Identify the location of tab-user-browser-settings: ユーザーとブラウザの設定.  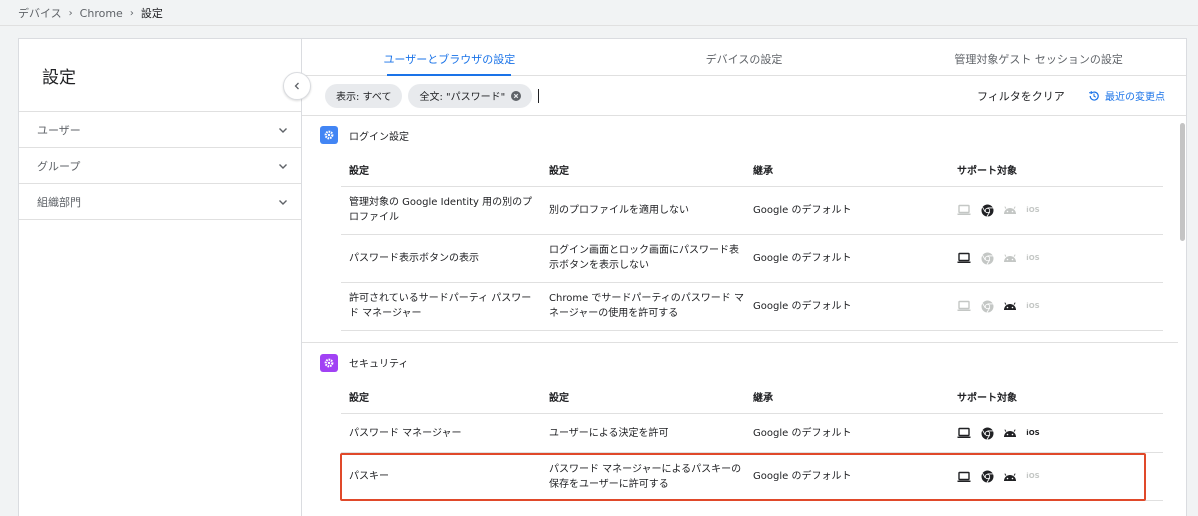
(449, 57).